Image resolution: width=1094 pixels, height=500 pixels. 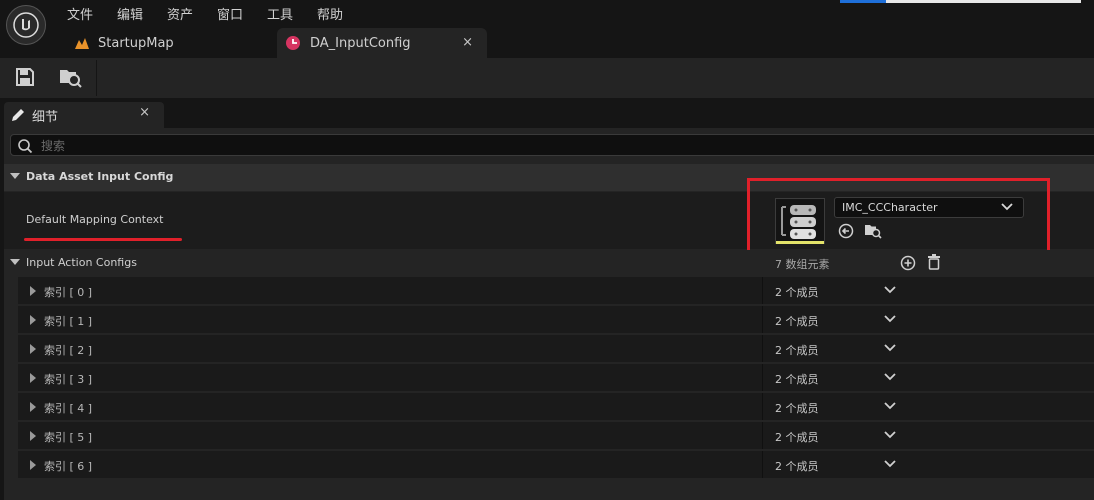 I want to click on level-map-icon, so click(x=82, y=43).